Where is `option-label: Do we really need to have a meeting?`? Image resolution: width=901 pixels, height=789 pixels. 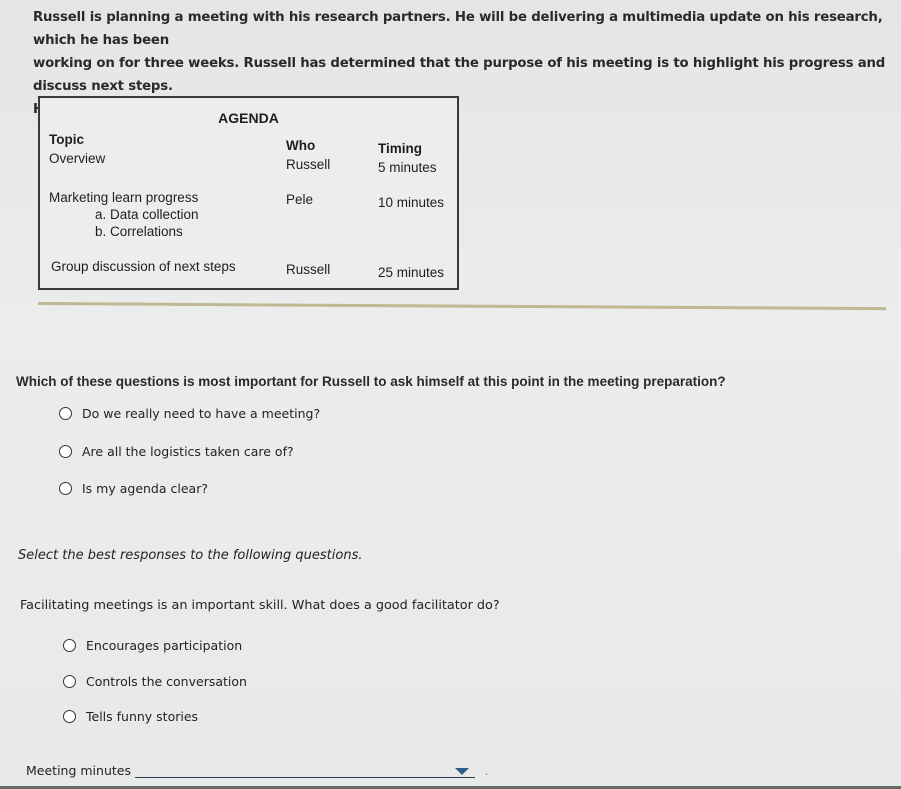 option-label: Do we really need to have a meeting? is located at coordinates (201, 413).